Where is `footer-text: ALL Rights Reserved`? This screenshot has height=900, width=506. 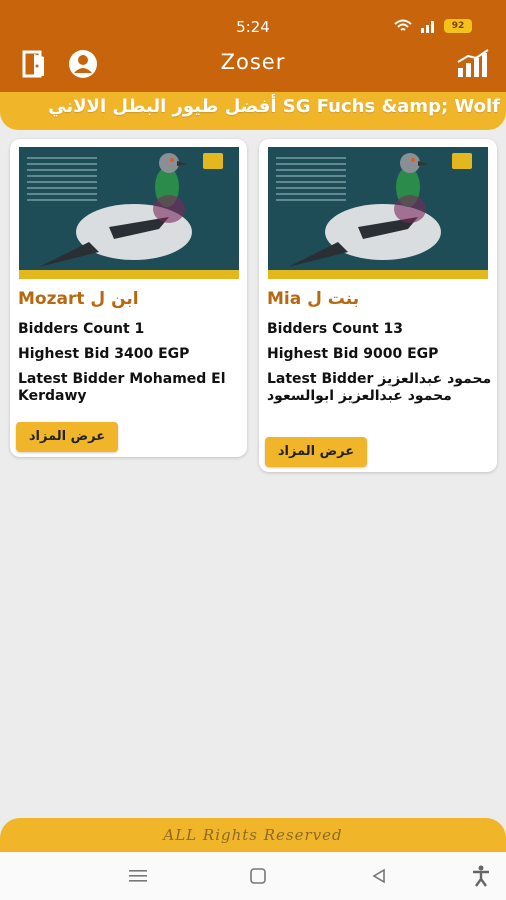
footer-text: ALL Rights Reserved is located at coordinates (253, 835).